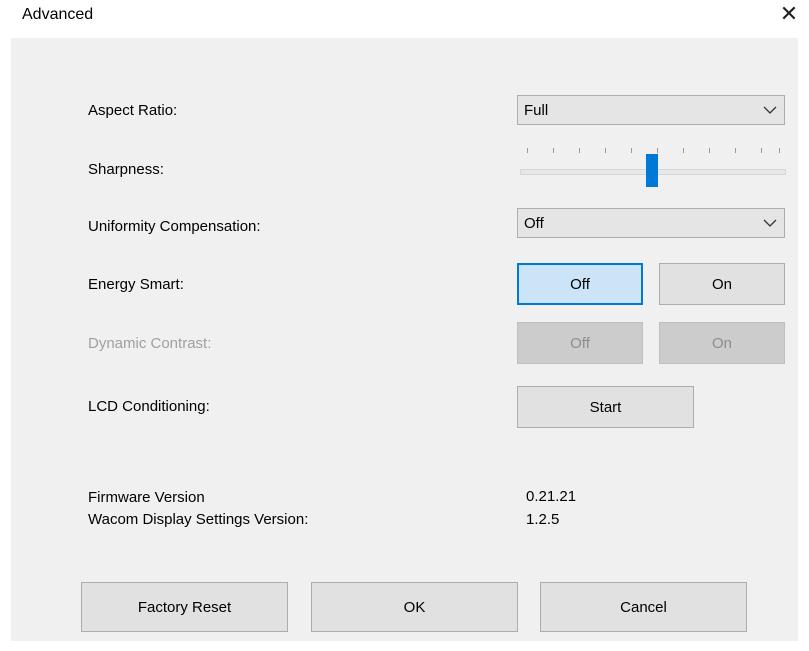  Describe the element at coordinates (543, 519) in the screenshot. I see `settings-version-value: 1.2.5` at that location.